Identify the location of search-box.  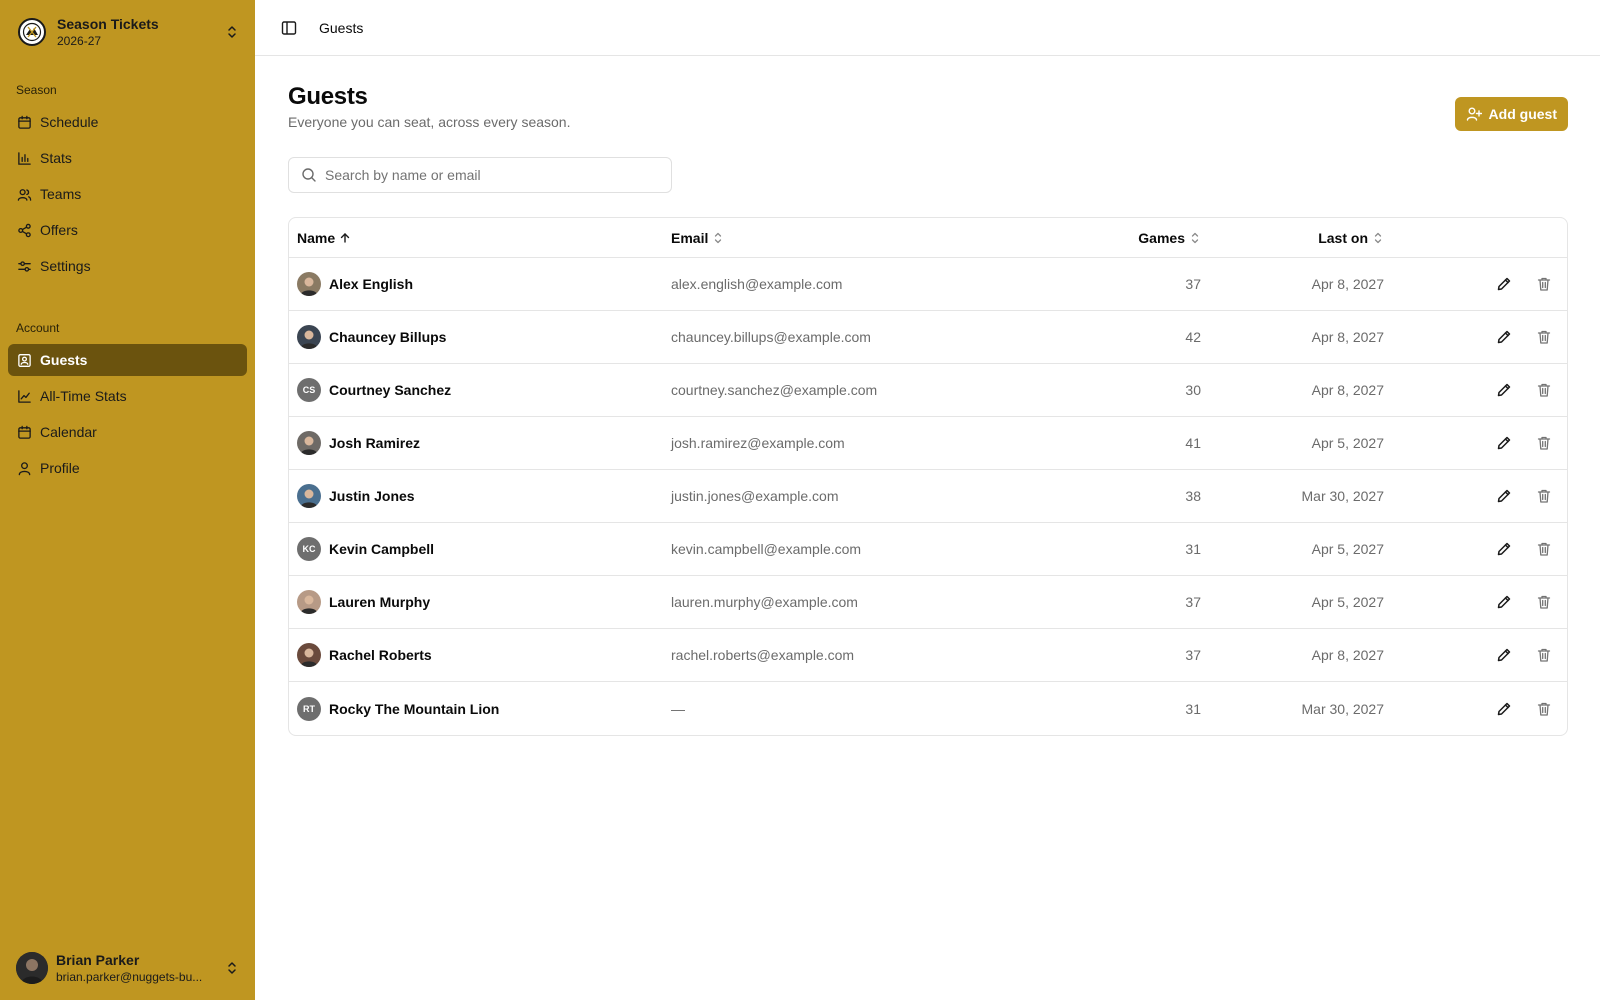
(480, 175).